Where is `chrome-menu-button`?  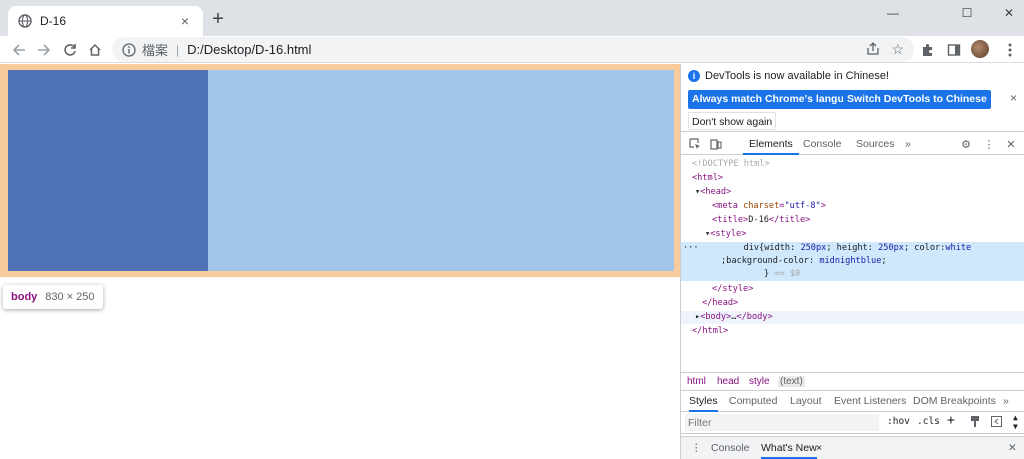 chrome-menu-button is located at coordinates (1010, 50).